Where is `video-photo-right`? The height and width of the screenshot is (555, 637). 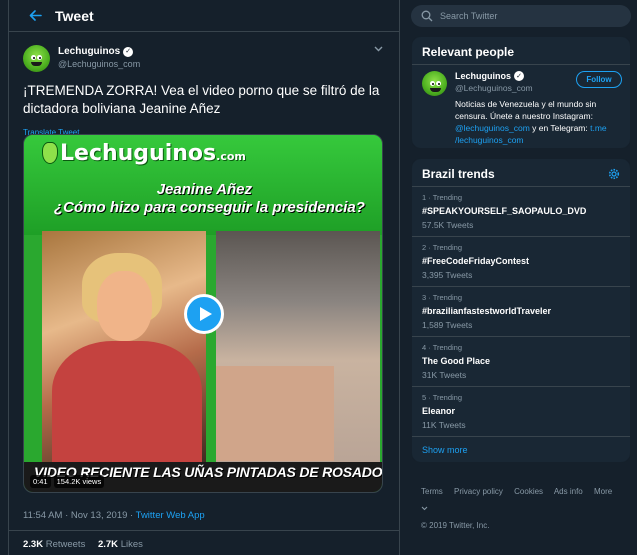
video-photo-right is located at coordinates (298, 348).